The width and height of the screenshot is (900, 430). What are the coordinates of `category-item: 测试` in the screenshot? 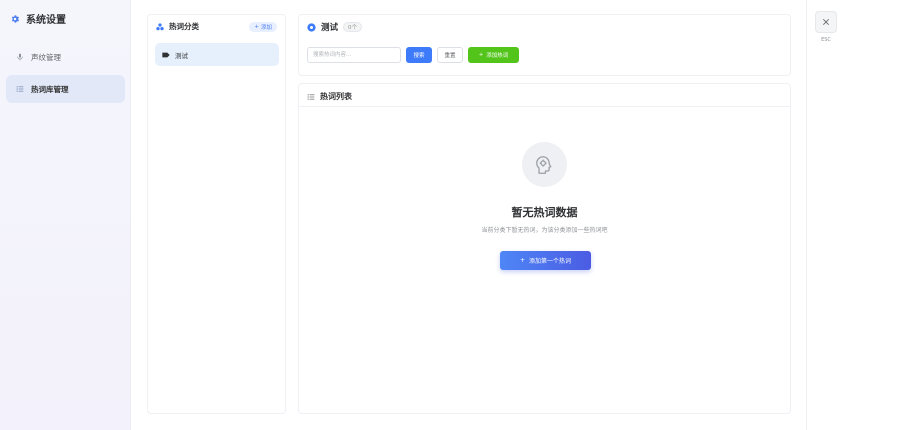 It's located at (217, 54).